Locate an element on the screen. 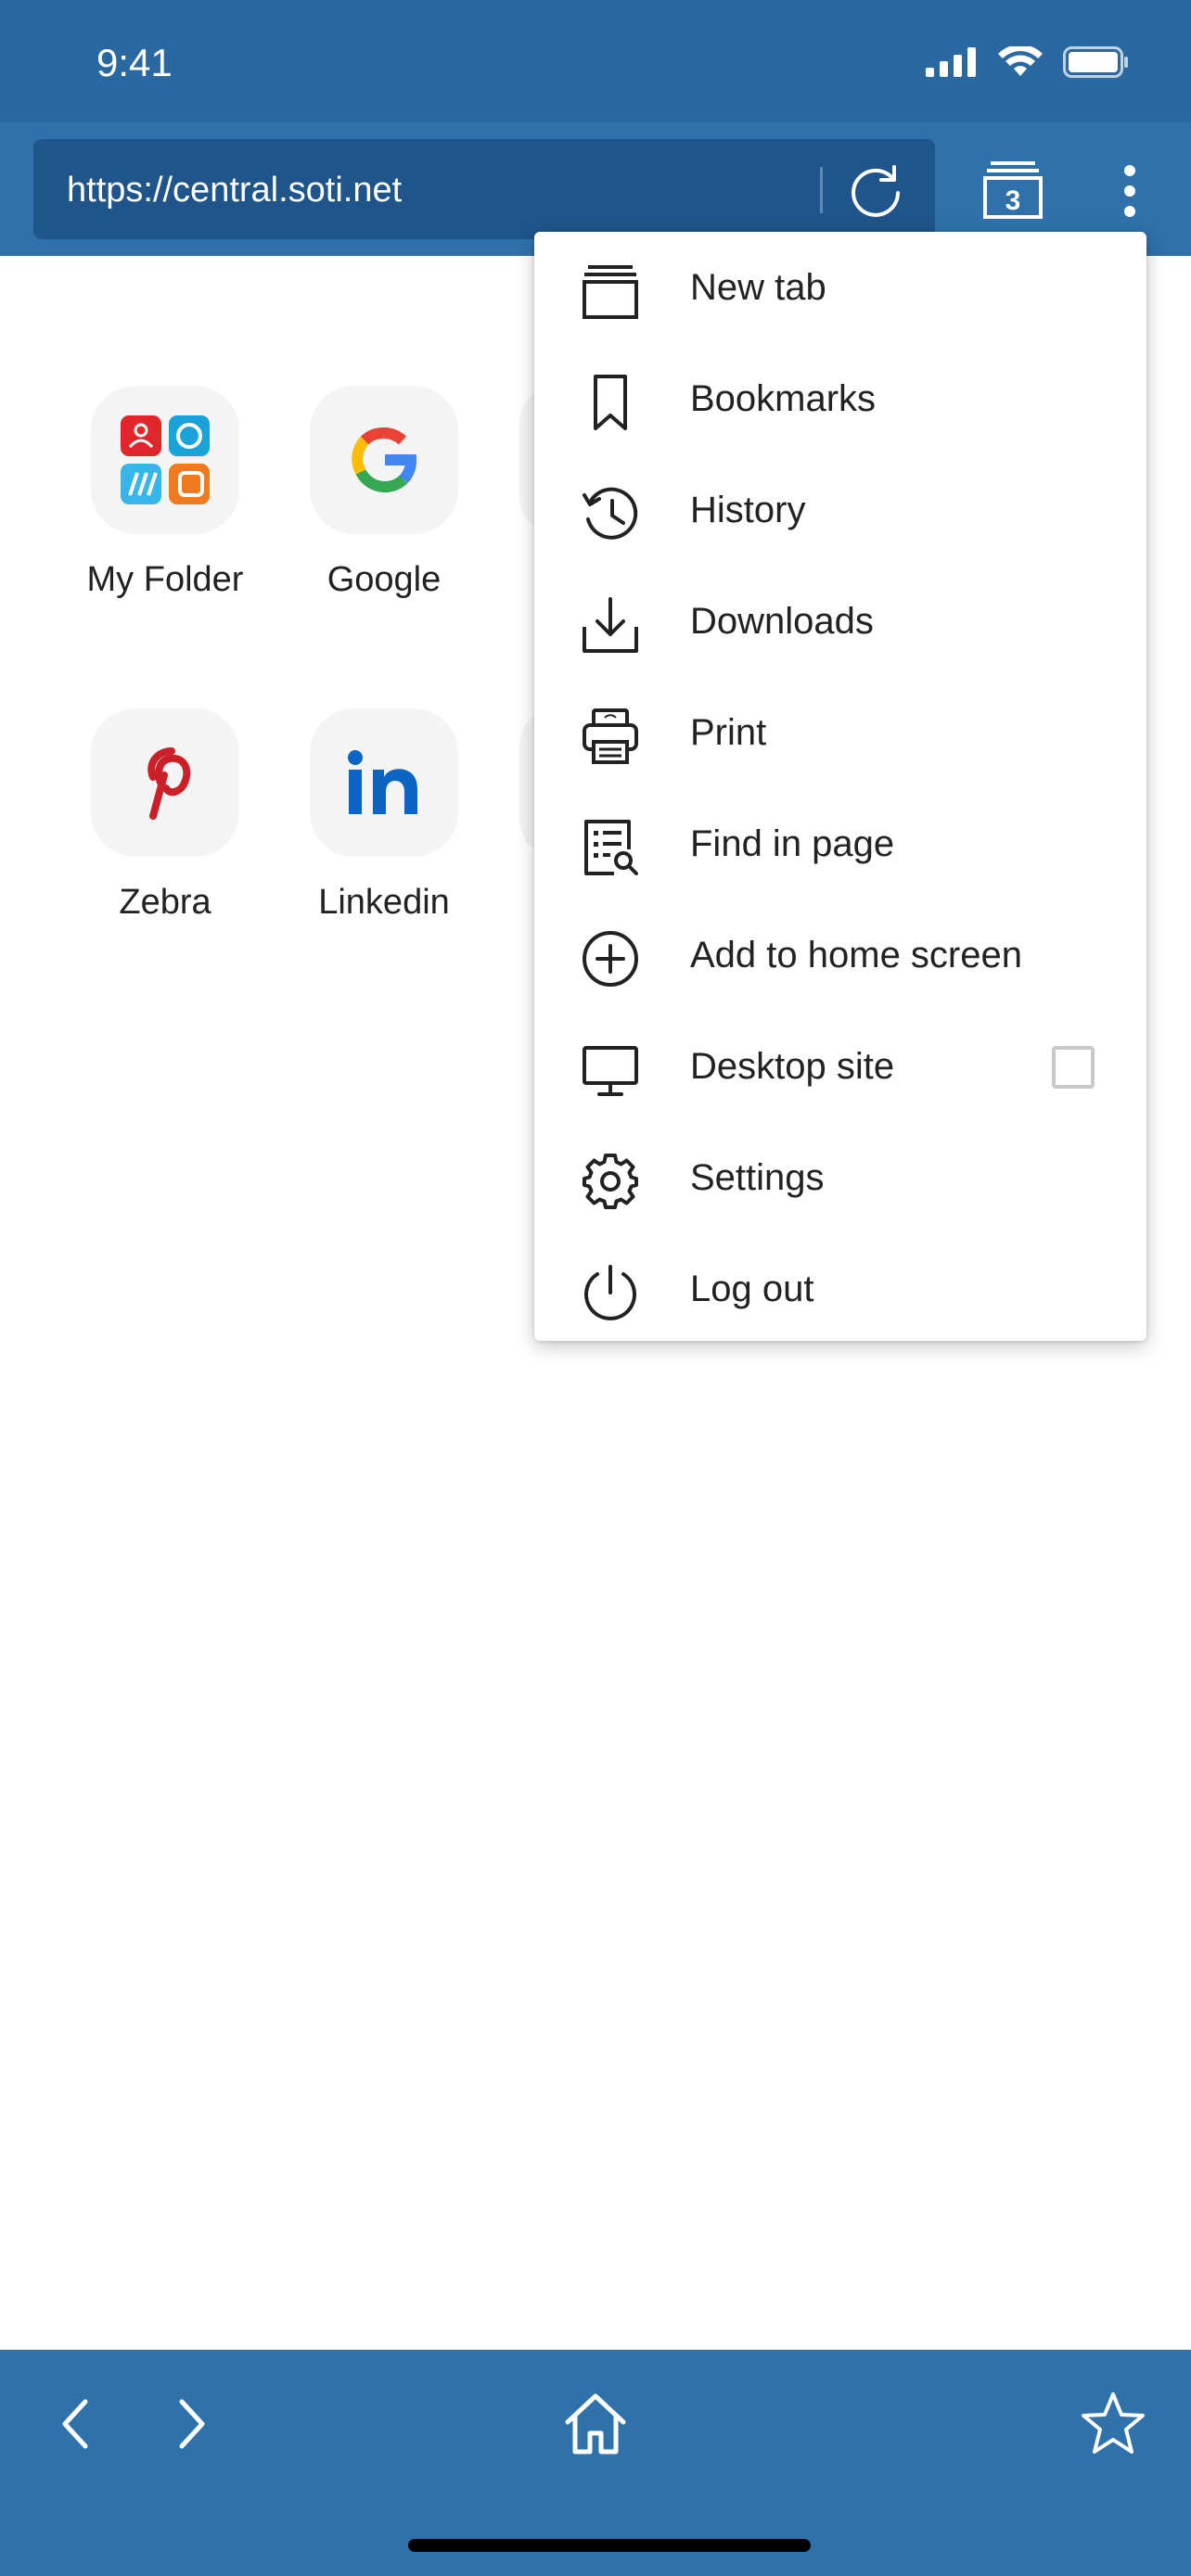  tile-label: Google is located at coordinates (385, 579).